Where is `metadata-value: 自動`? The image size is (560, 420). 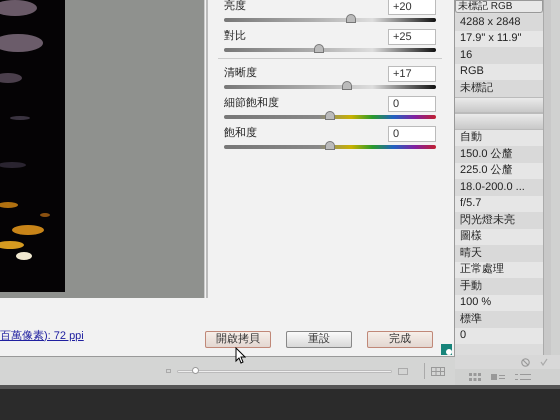 metadata-value: 自動 is located at coordinates (471, 138).